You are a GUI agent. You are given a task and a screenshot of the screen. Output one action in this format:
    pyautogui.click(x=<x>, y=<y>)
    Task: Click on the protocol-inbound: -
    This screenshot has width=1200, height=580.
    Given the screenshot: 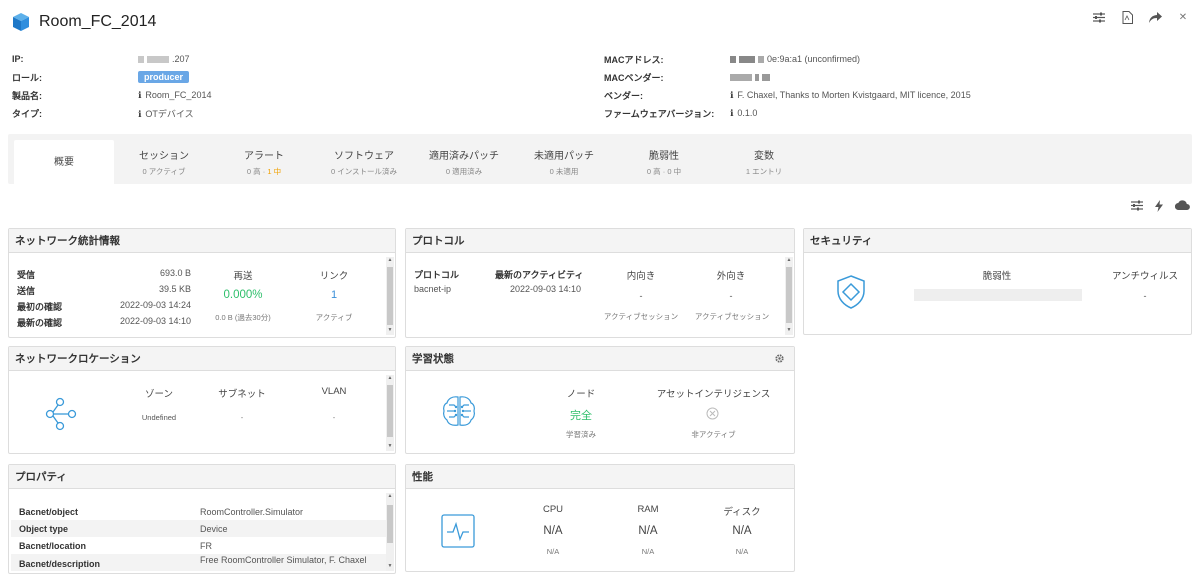 What is the action you would take?
    pyautogui.click(x=641, y=296)
    